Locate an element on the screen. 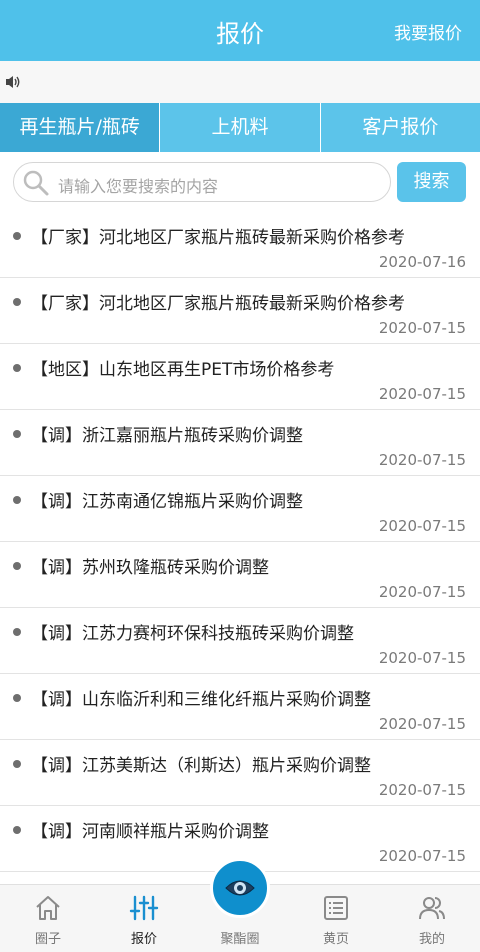 Image resolution: width=480 pixels, height=952 pixels. nav-label: 聚酯圈 is located at coordinates (240, 939).